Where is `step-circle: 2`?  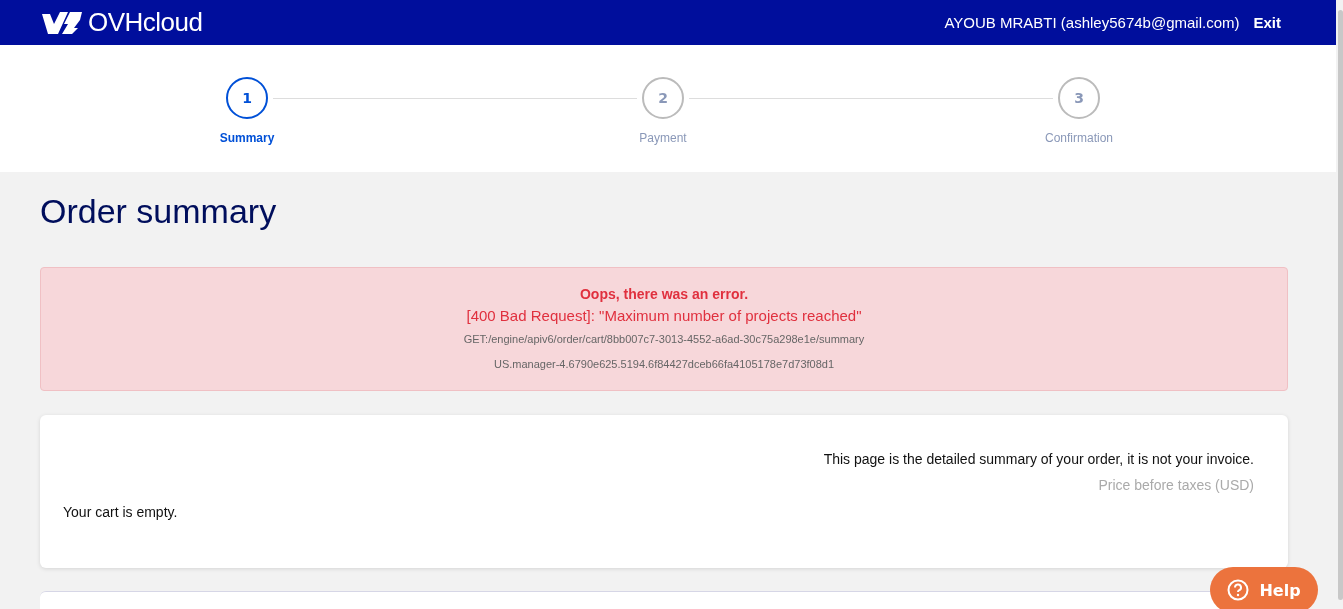
step-circle: 2 is located at coordinates (663, 98).